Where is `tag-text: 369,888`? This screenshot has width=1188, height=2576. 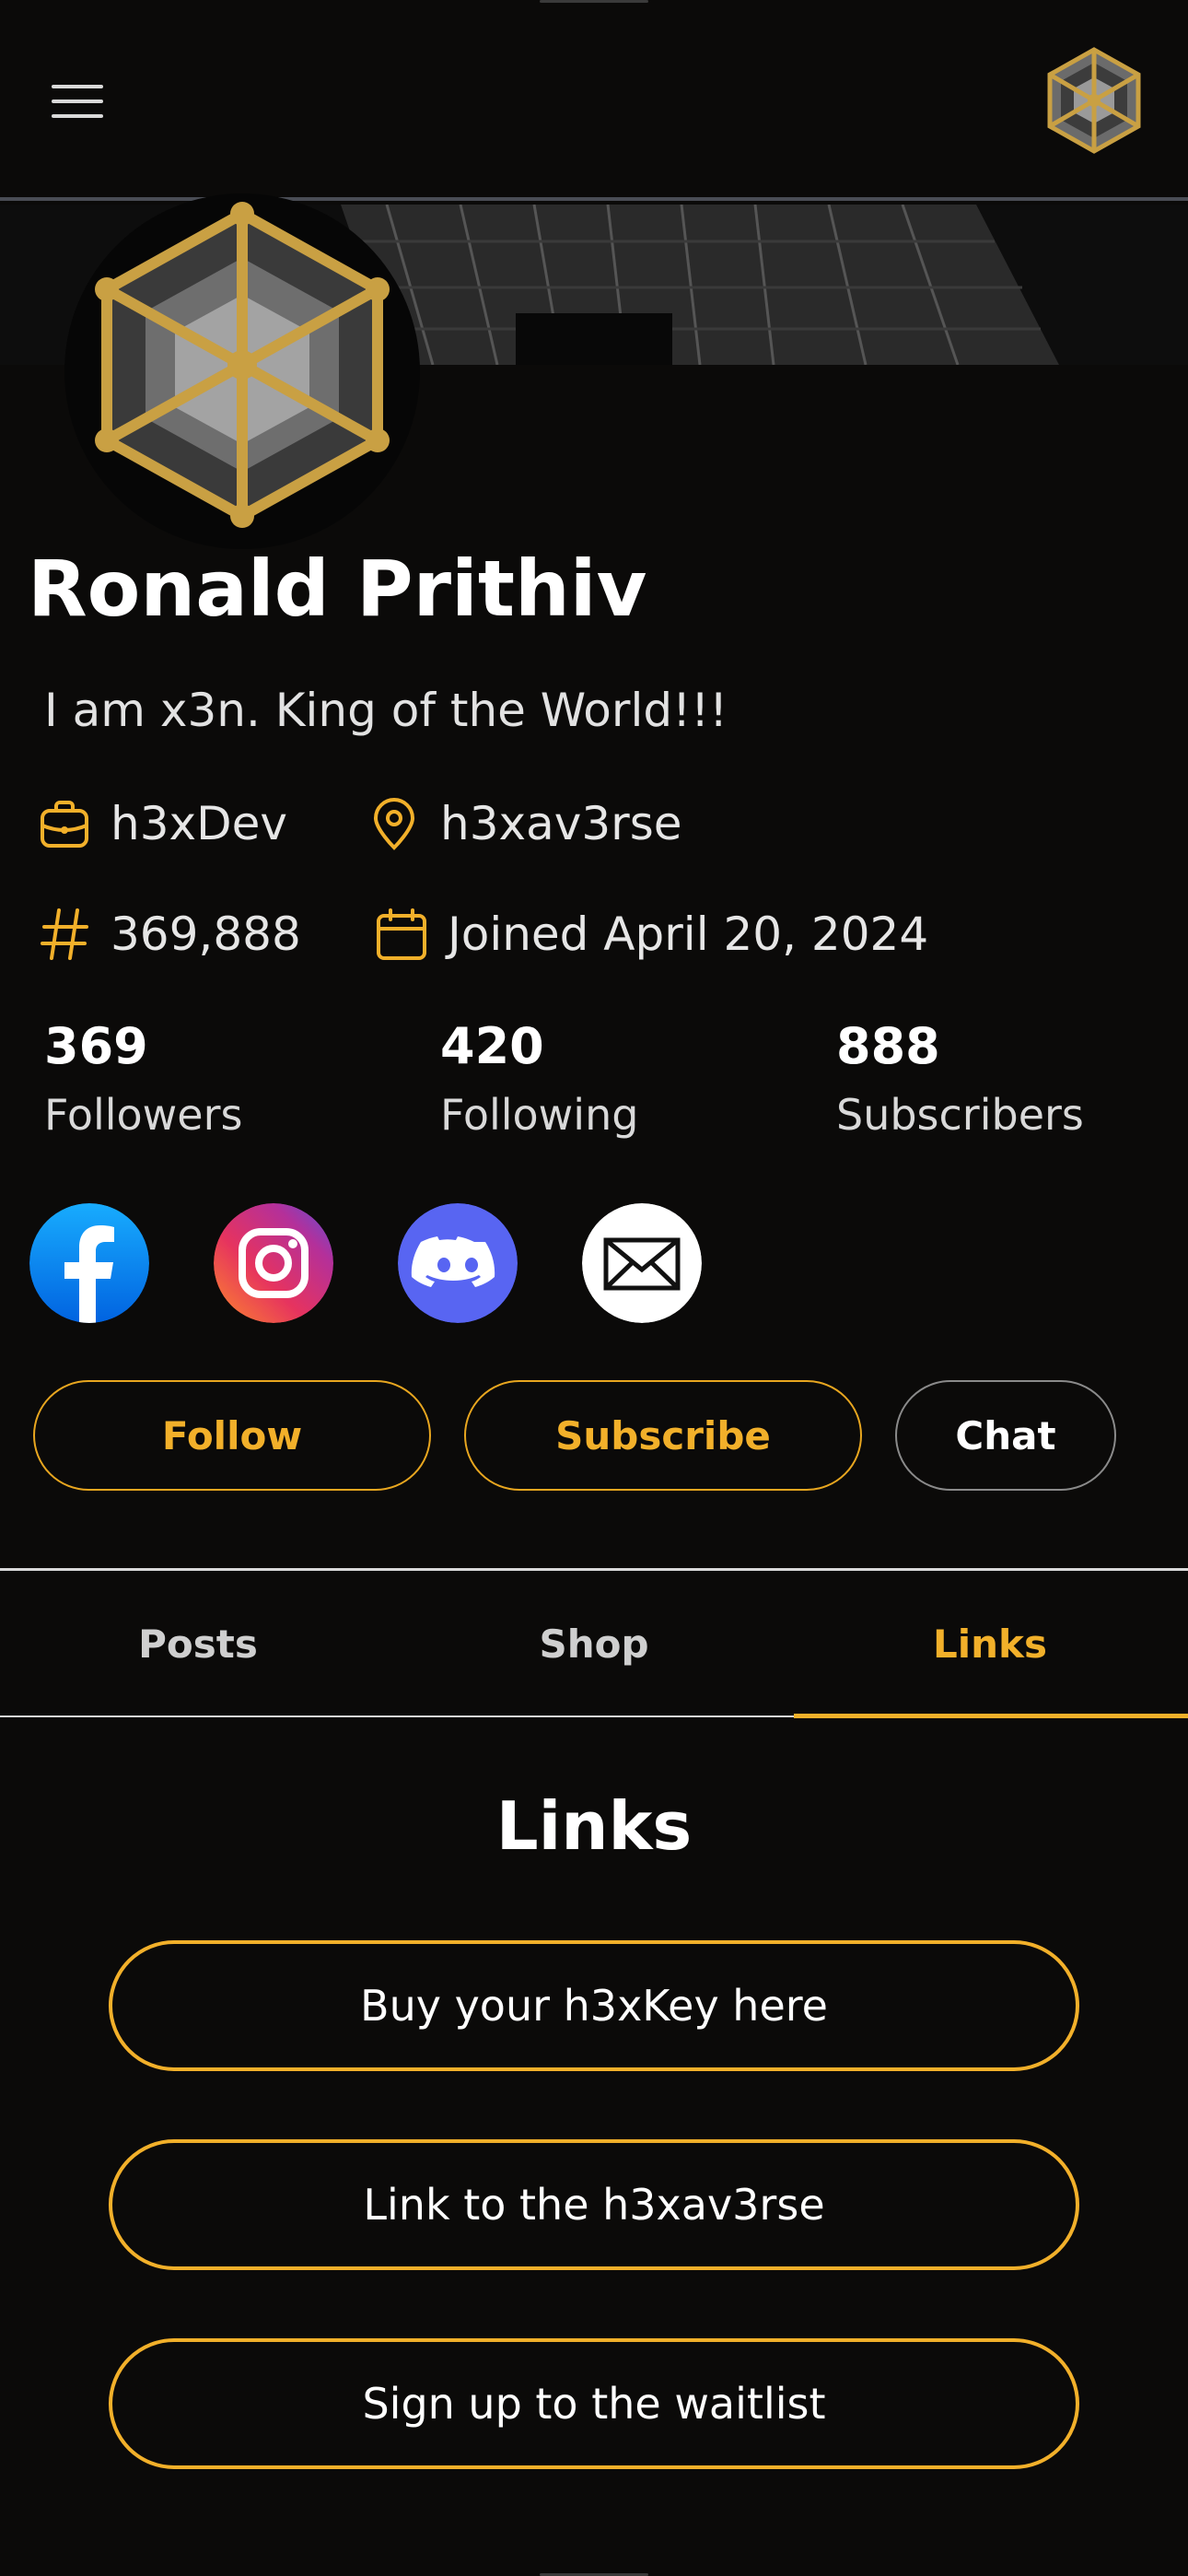 tag-text: 369,888 is located at coordinates (206, 934).